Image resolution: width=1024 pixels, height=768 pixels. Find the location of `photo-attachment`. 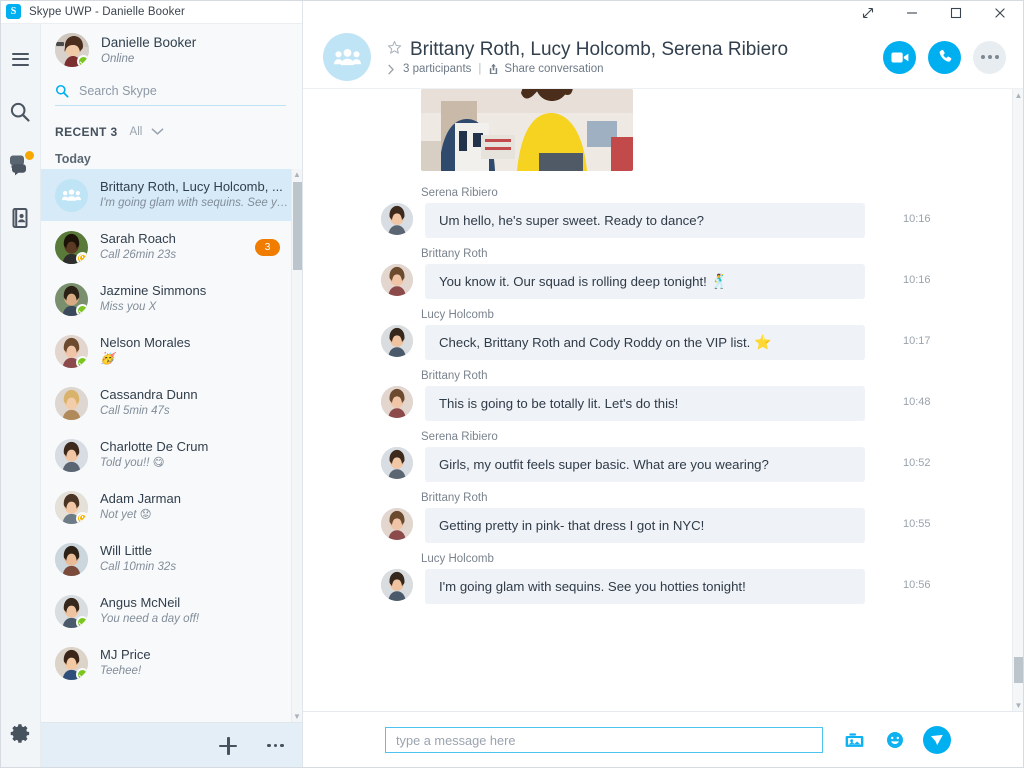

photo-attachment is located at coordinates (527, 130).